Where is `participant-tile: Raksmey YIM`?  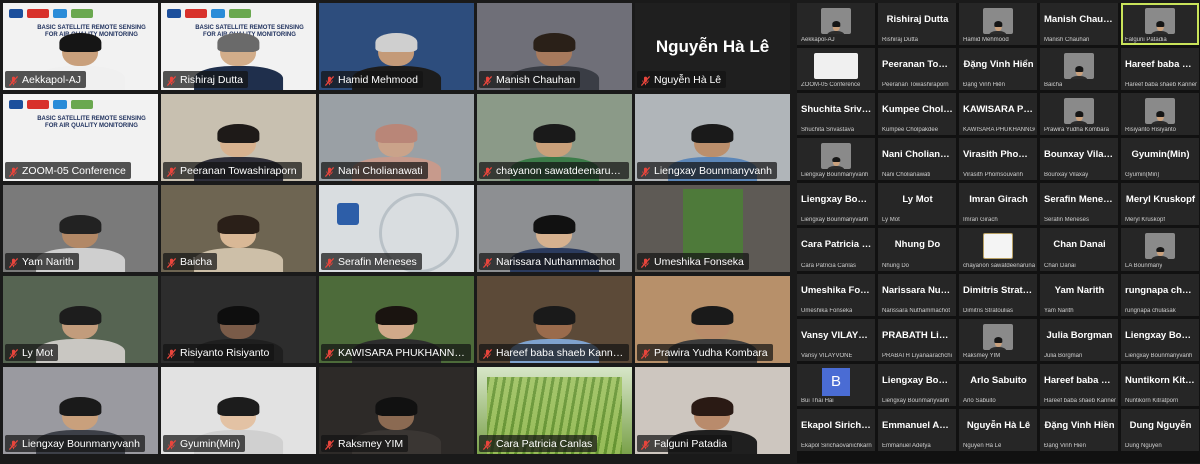 participant-tile: Raksmey YIM is located at coordinates (396, 410).